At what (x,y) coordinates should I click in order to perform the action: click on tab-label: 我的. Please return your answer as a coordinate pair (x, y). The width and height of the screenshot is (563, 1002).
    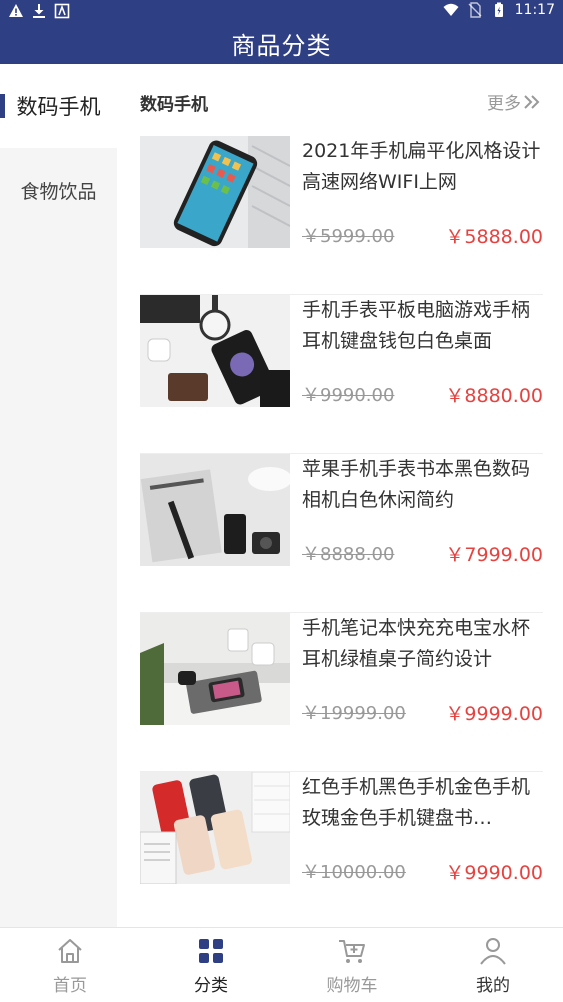
    Looking at the image, I should click on (493, 986).